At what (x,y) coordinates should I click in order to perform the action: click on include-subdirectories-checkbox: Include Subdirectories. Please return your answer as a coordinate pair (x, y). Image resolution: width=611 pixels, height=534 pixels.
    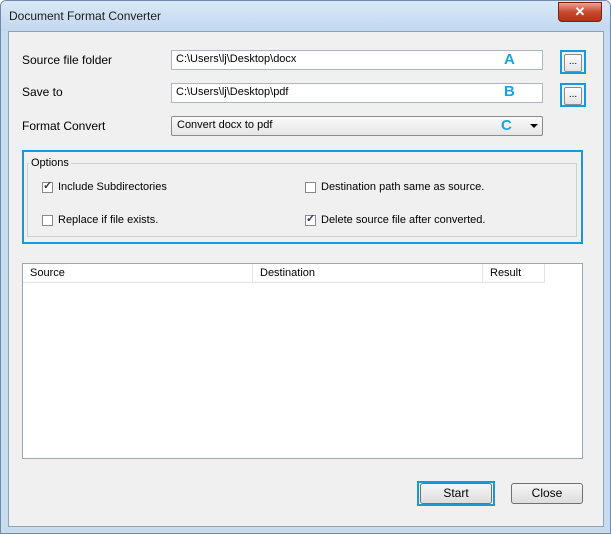
    Looking at the image, I should click on (104, 186).